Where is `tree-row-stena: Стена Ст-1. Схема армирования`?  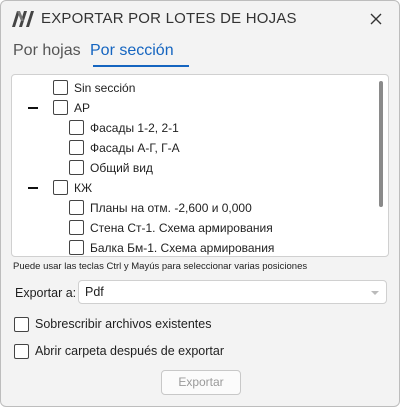
tree-row-stena: Стена Ст-1. Схема армирования is located at coordinates (192, 228).